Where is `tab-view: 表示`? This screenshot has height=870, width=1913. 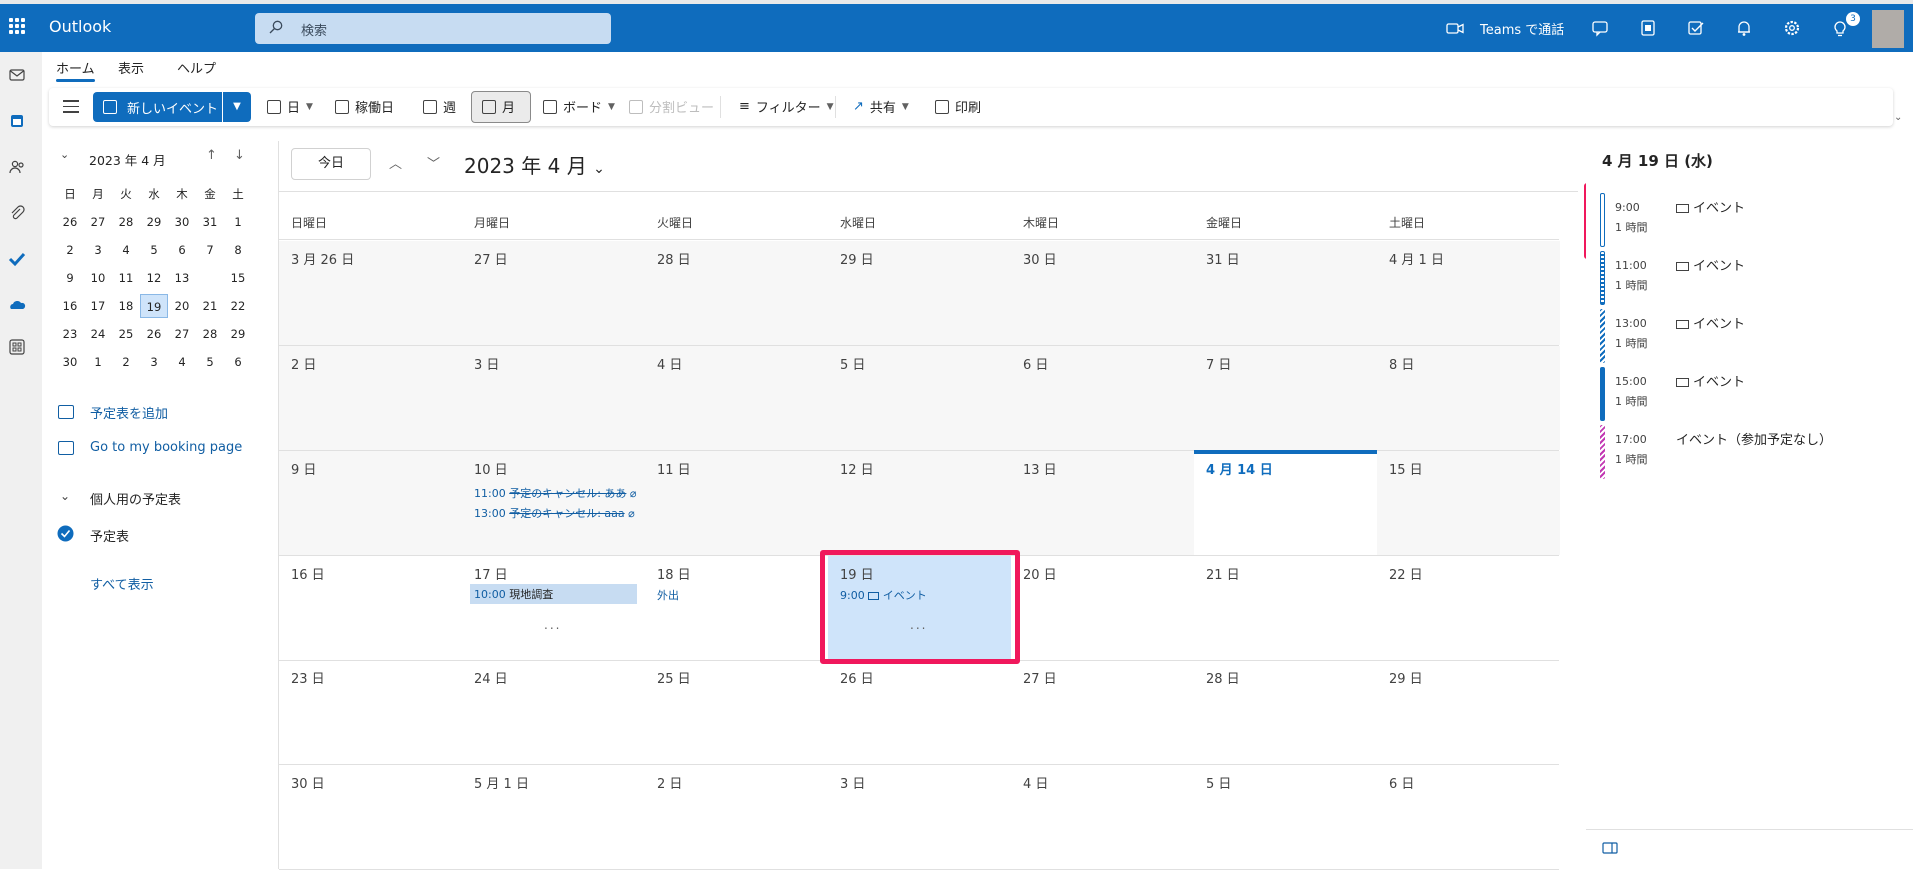
tab-view: 表示 is located at coordinates (131, 67).